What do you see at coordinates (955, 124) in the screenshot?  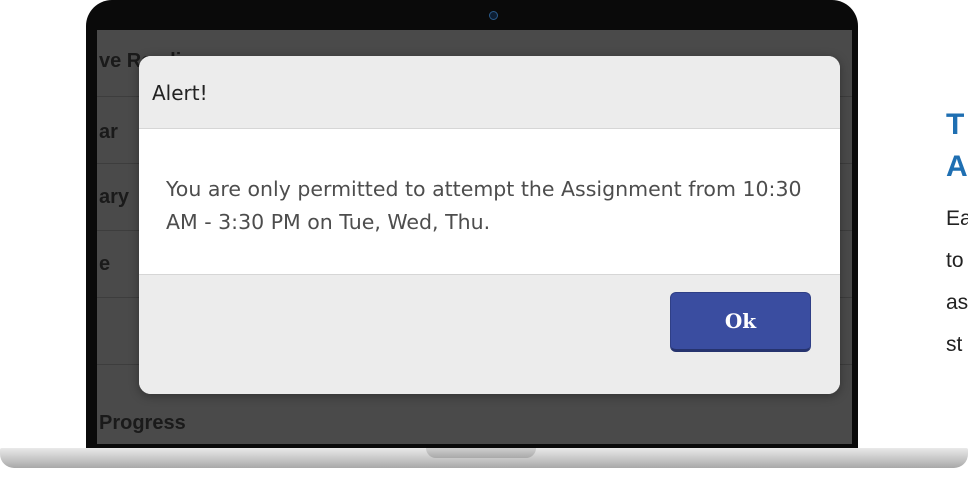 I see `side-heading-line: T` at bounding box center [955, 124].